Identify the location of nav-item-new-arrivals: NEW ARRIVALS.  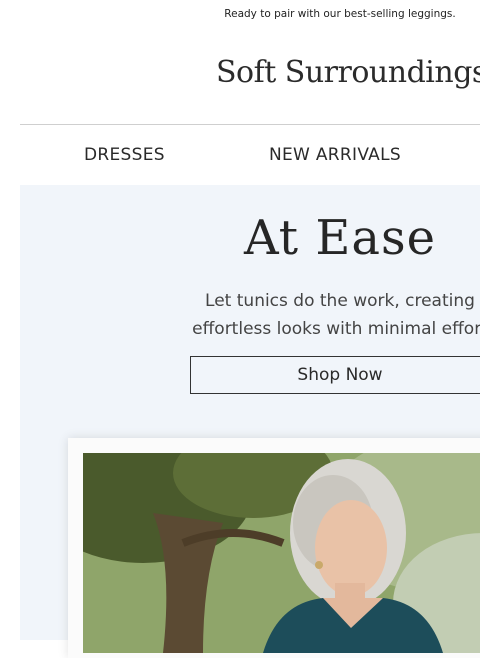
(335, 155).